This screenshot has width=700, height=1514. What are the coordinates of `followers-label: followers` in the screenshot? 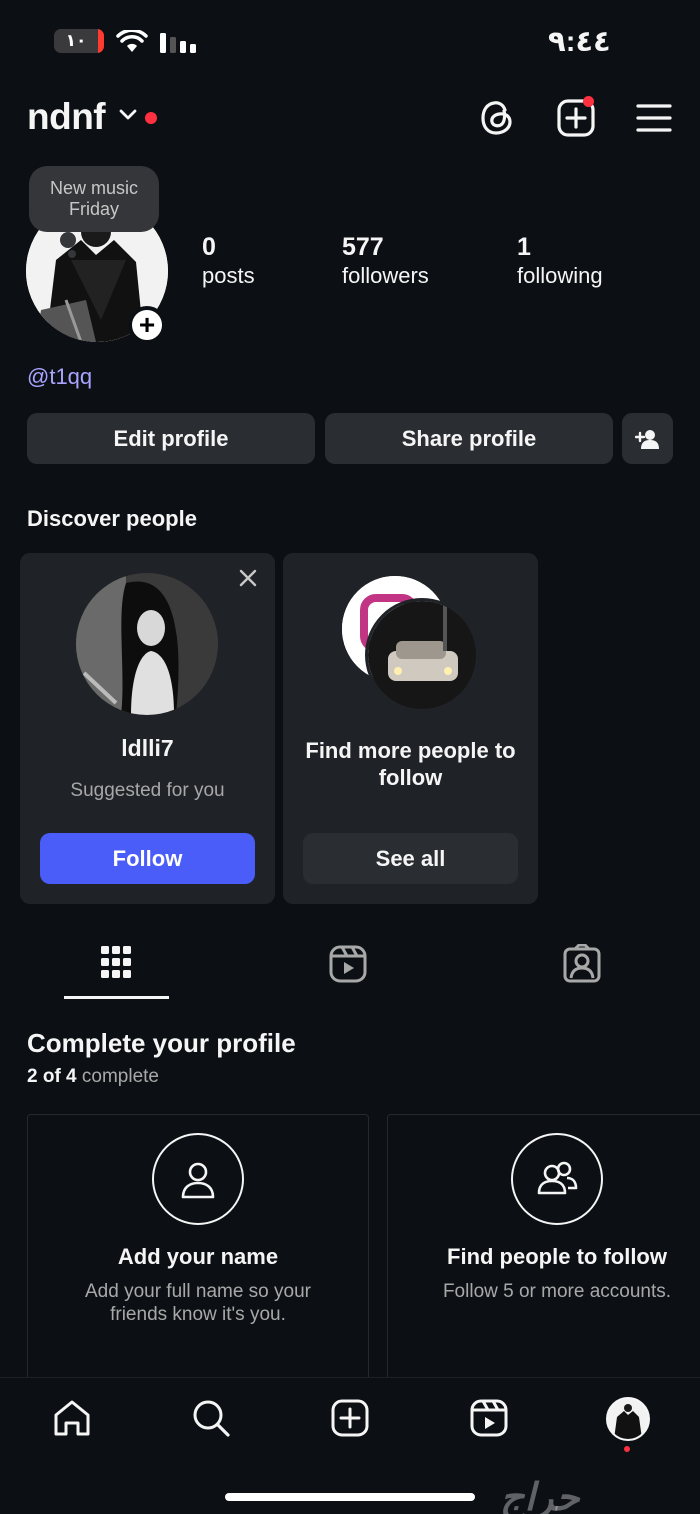 It's located at (385, 275).